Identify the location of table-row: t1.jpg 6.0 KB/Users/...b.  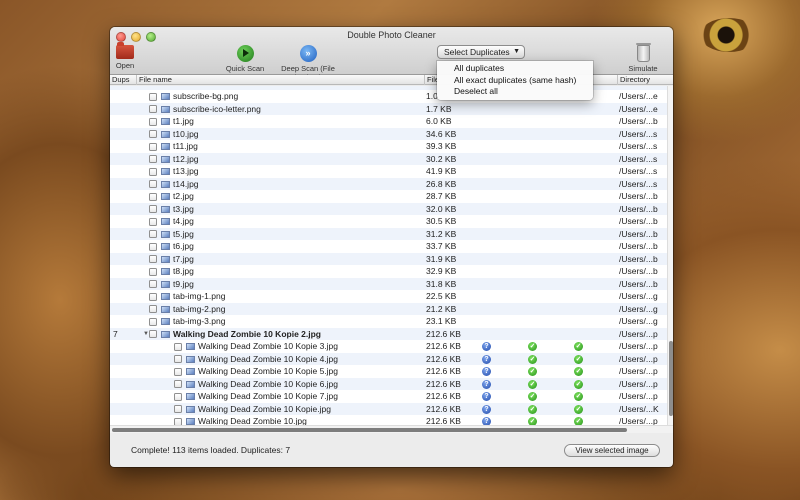
(388, 121).